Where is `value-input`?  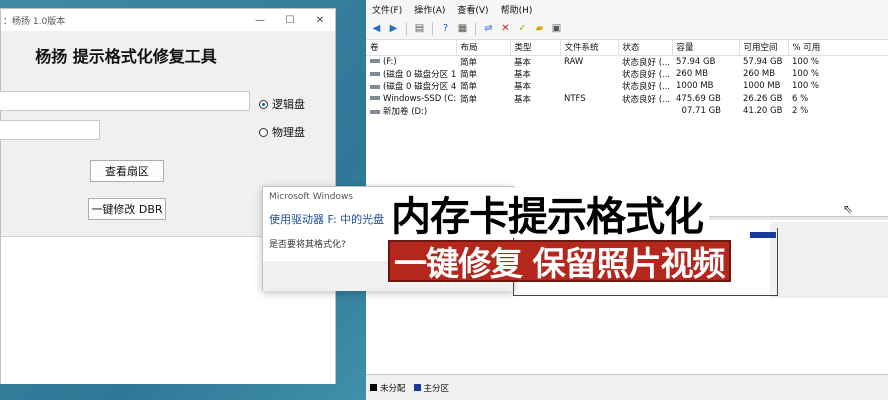 value-input is located at coordinates (50, 130).